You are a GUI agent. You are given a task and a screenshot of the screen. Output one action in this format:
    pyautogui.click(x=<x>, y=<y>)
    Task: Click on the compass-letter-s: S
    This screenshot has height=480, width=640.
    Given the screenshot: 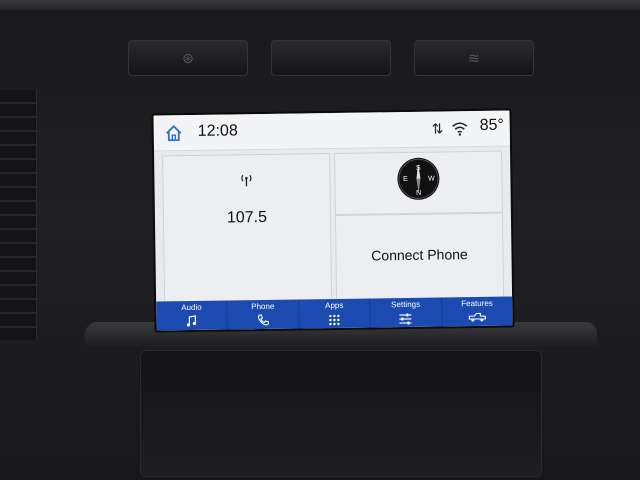 What is the action you would take?
    pyautogui.click(x=418, y=168)
    